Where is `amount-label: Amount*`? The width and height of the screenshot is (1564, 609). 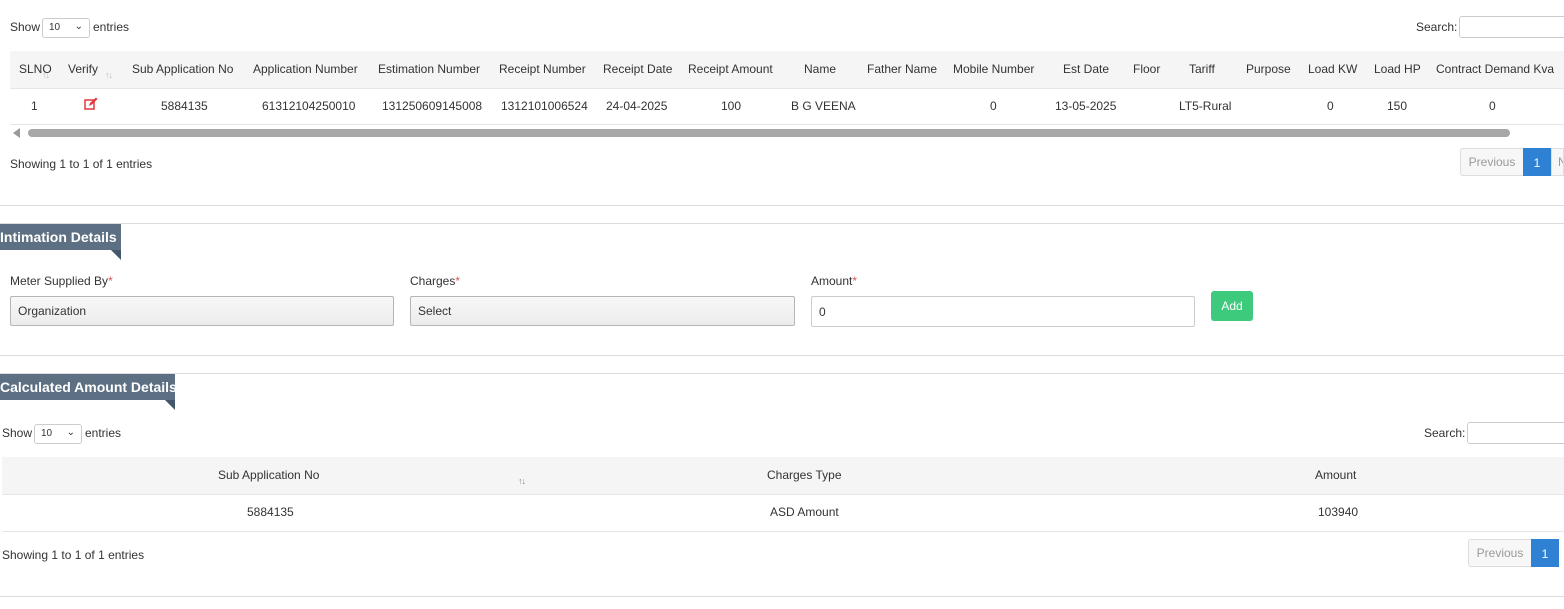 amount-label: Amount* is located at coordinates (834, 281).